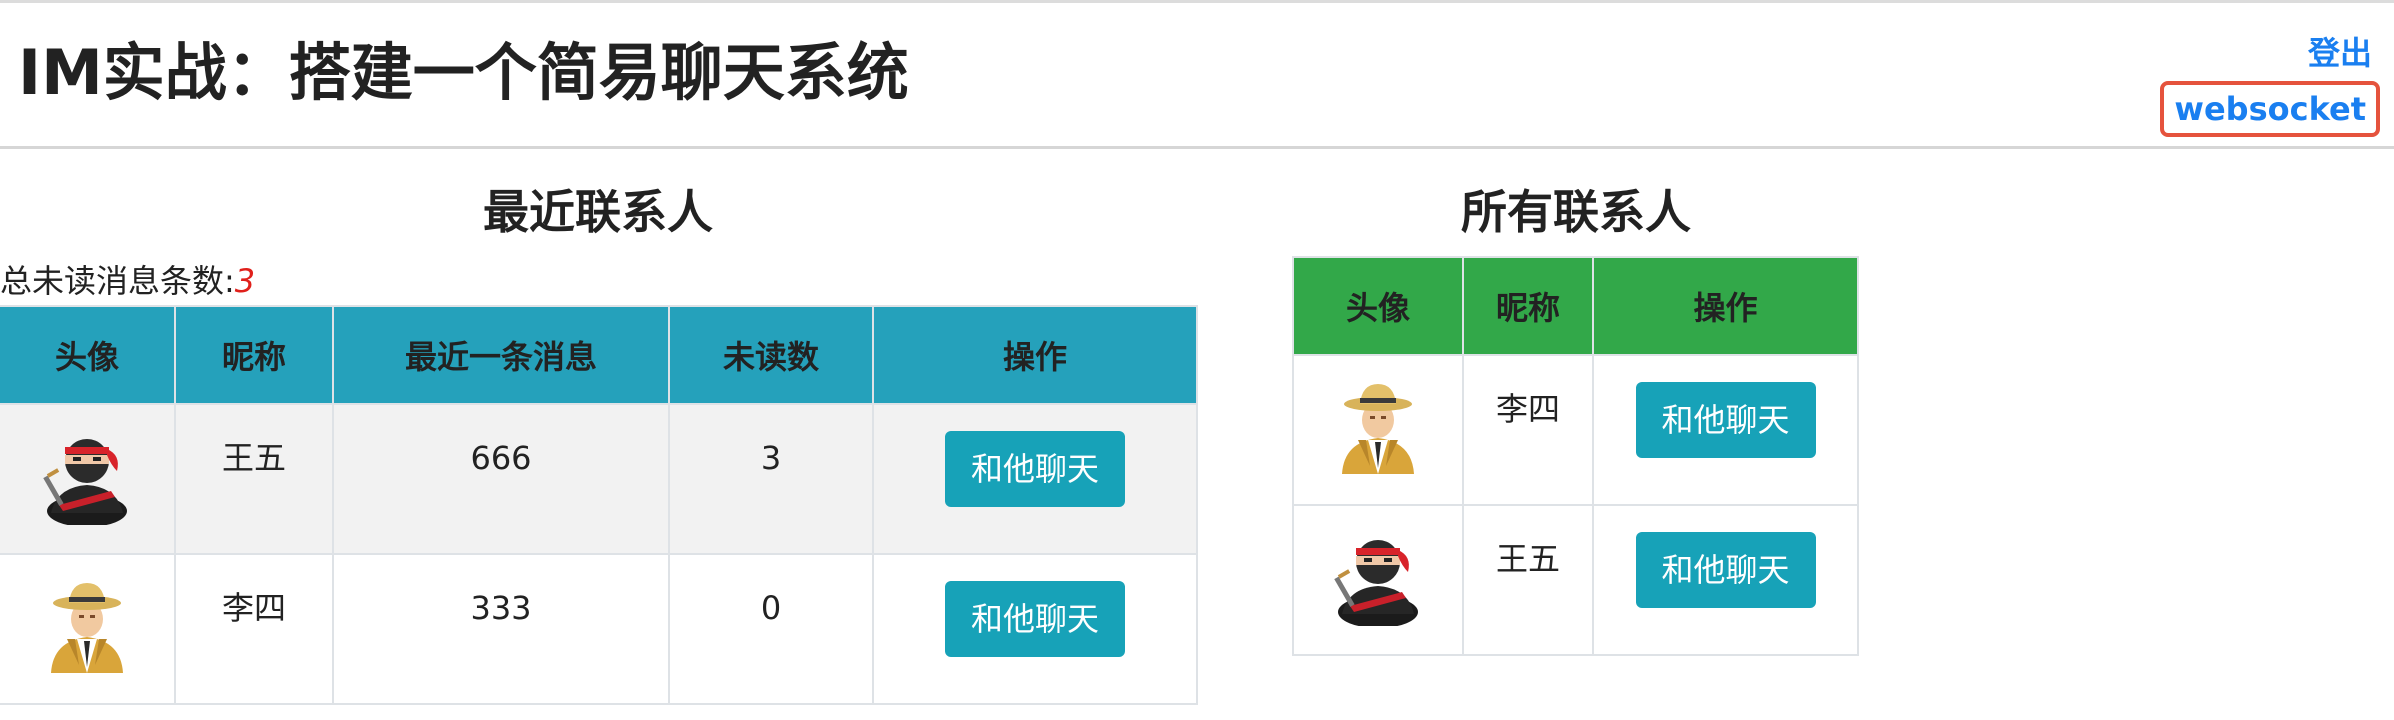 The height and width of the screenshot is (720, 2394). What do you see at coordinates (1576, 212) in the screenshot?
I see `all-contacts-title: 所有联系人` at bounding box center [1576, 212].